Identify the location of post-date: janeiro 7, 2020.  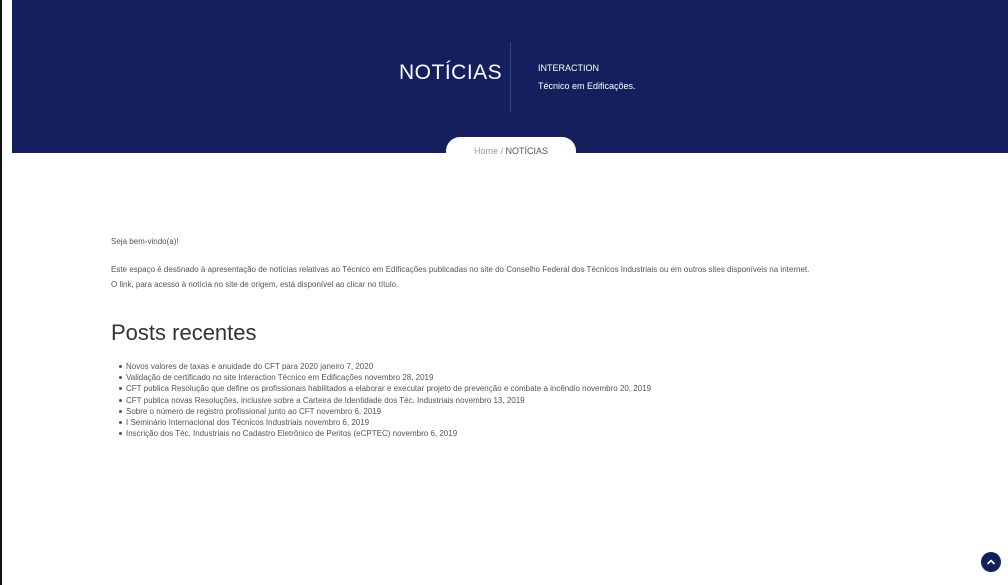
(347, 366).